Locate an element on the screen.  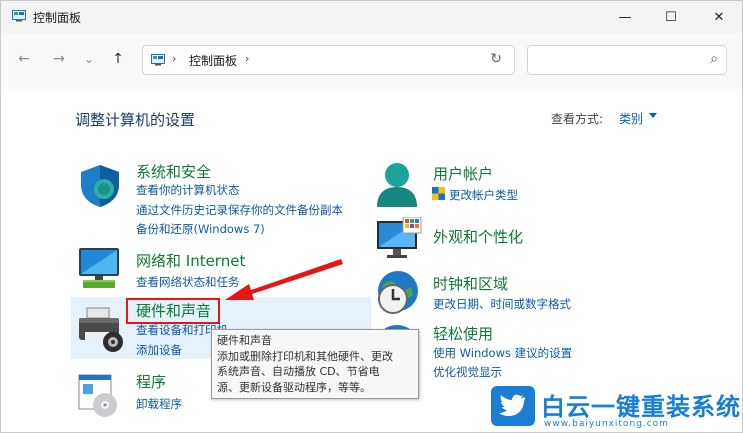
clock-icon is located at coordinates (398, 292).